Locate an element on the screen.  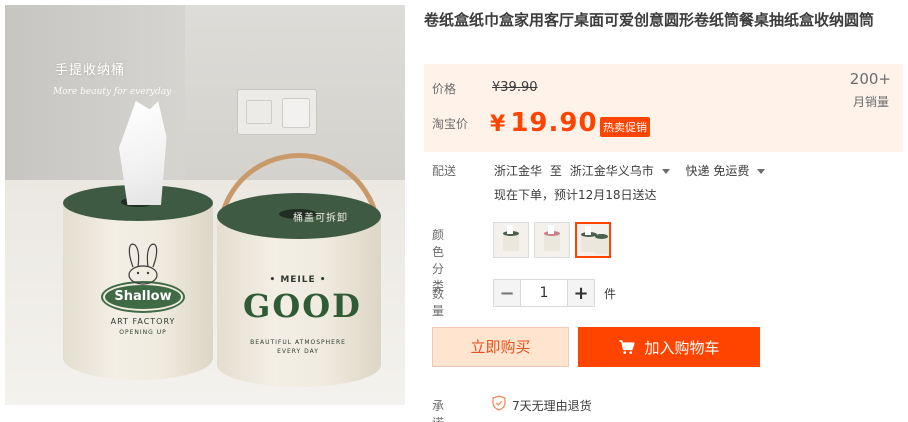
right-can-small-text: BEAUTIFUL ATMOSPHERE is located at coordinates (298, 342).